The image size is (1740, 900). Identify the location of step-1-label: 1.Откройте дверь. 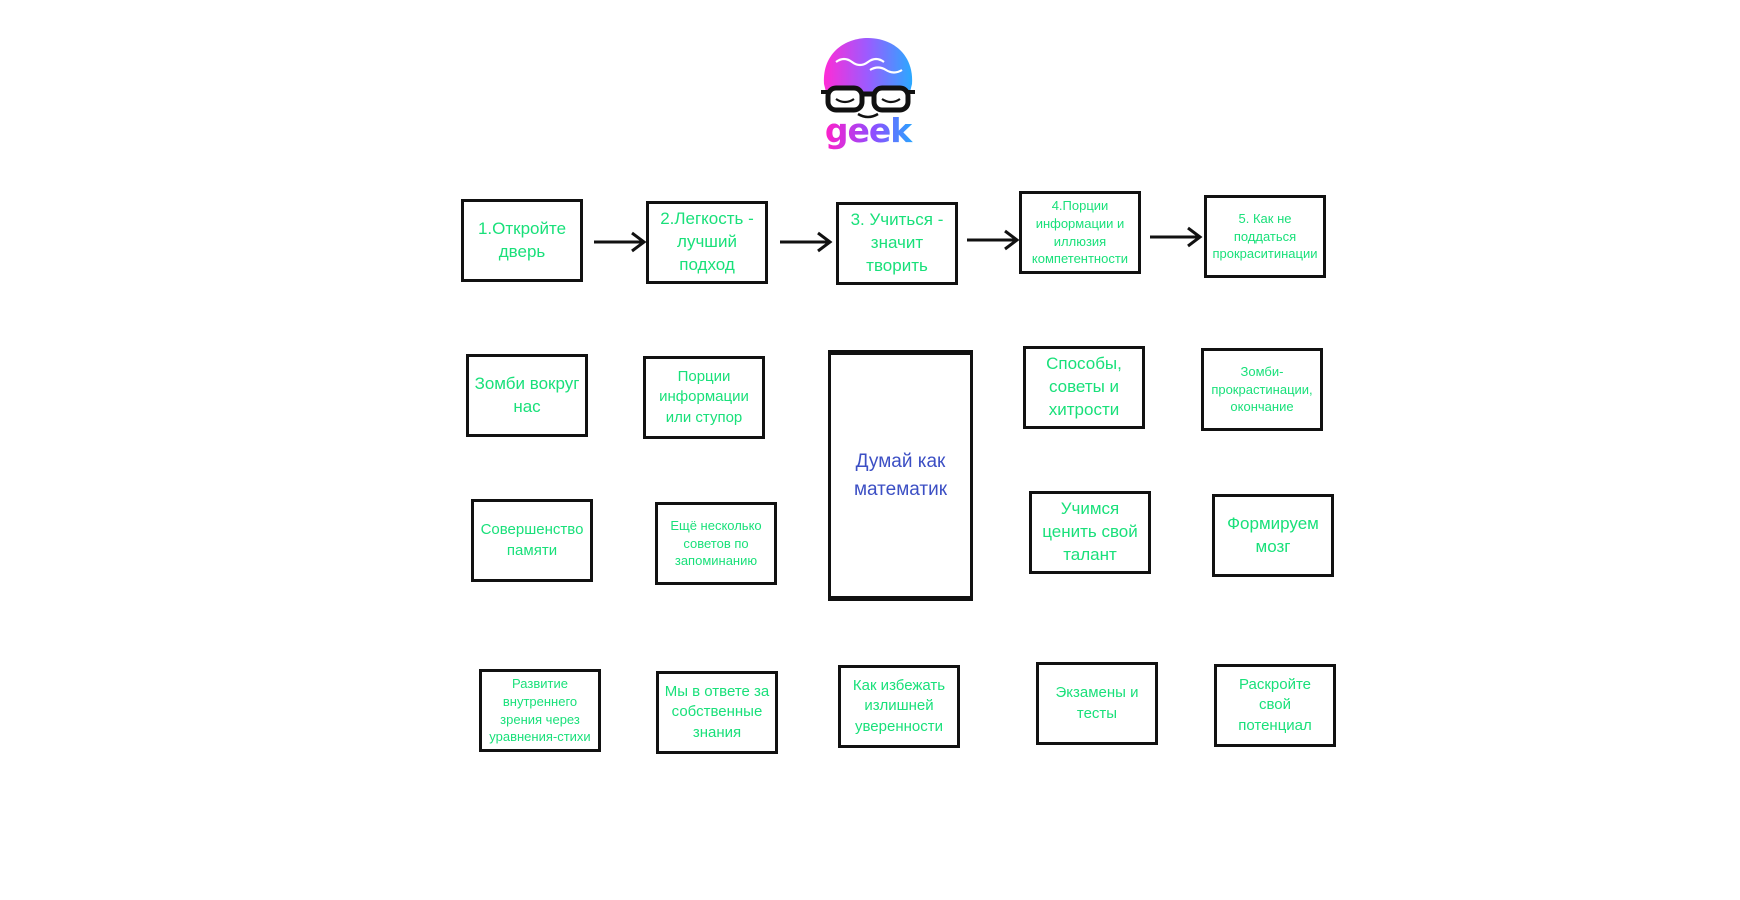
(522, 239).